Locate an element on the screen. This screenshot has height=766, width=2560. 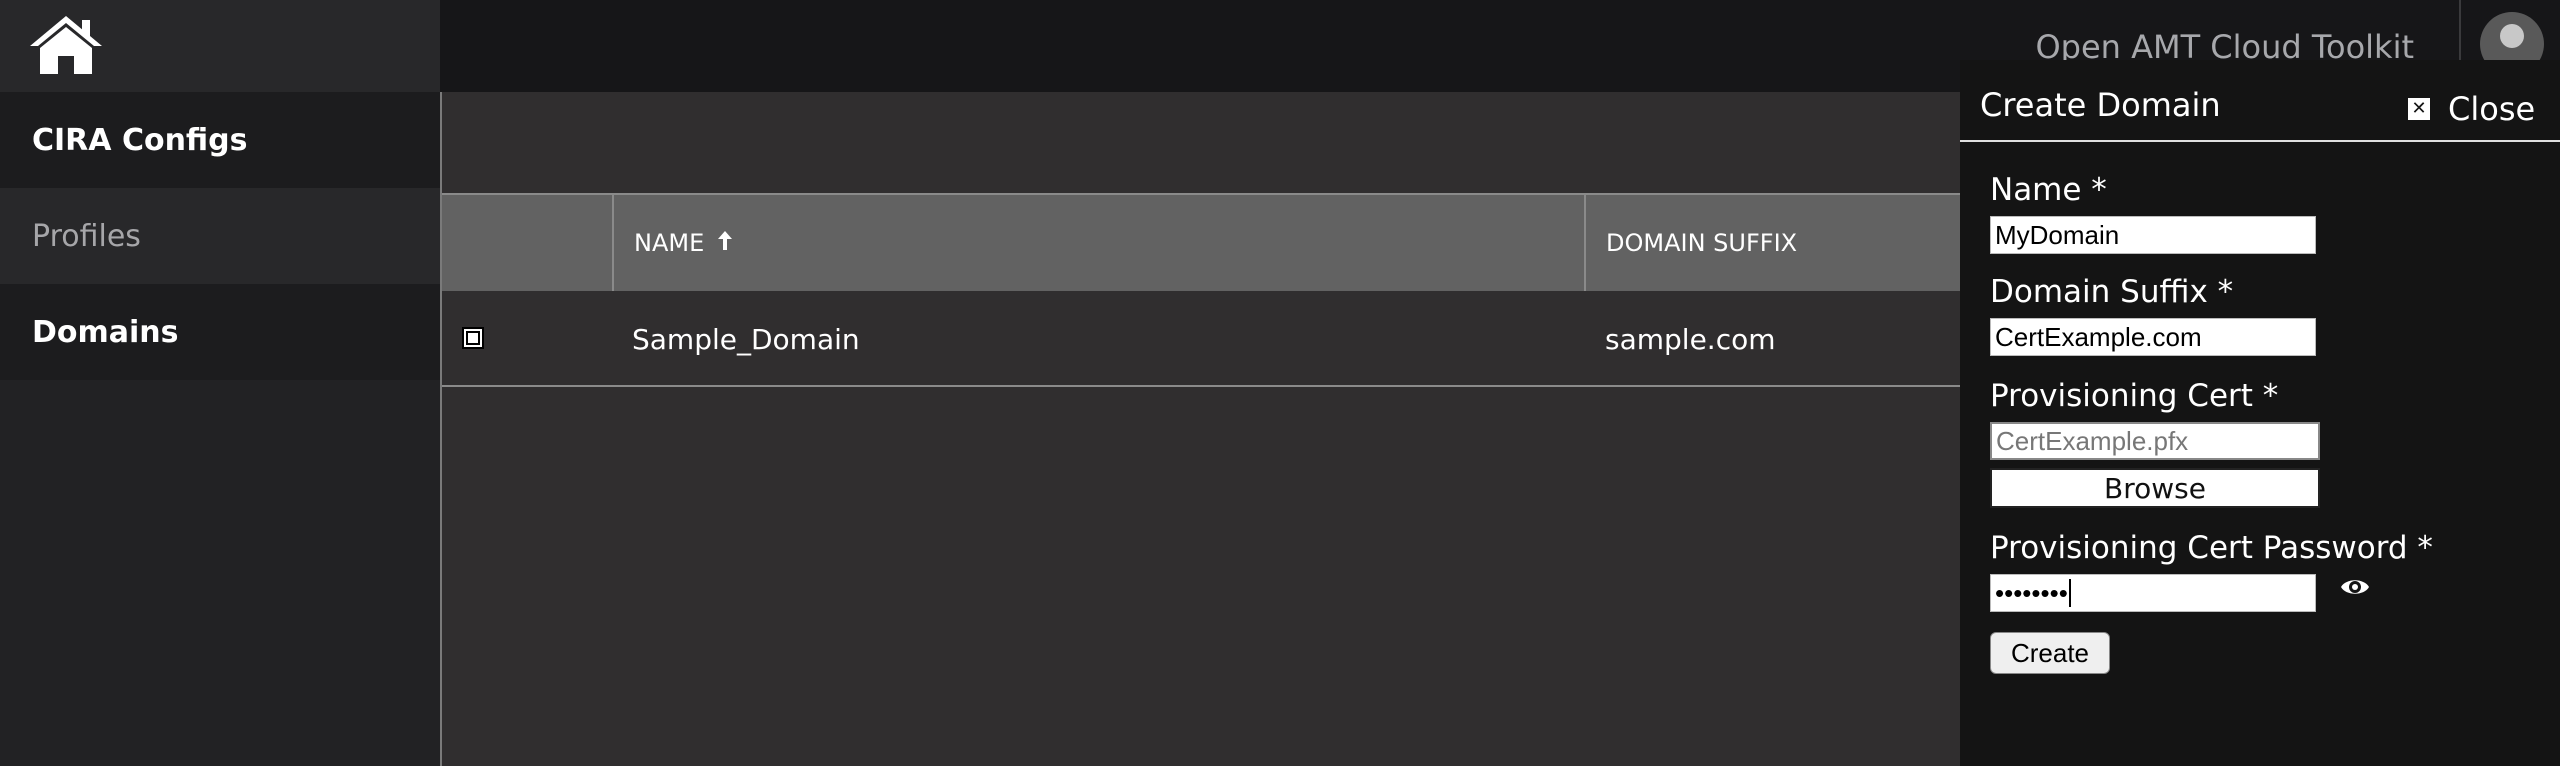
home-icon is located at coordinates (66, 45).